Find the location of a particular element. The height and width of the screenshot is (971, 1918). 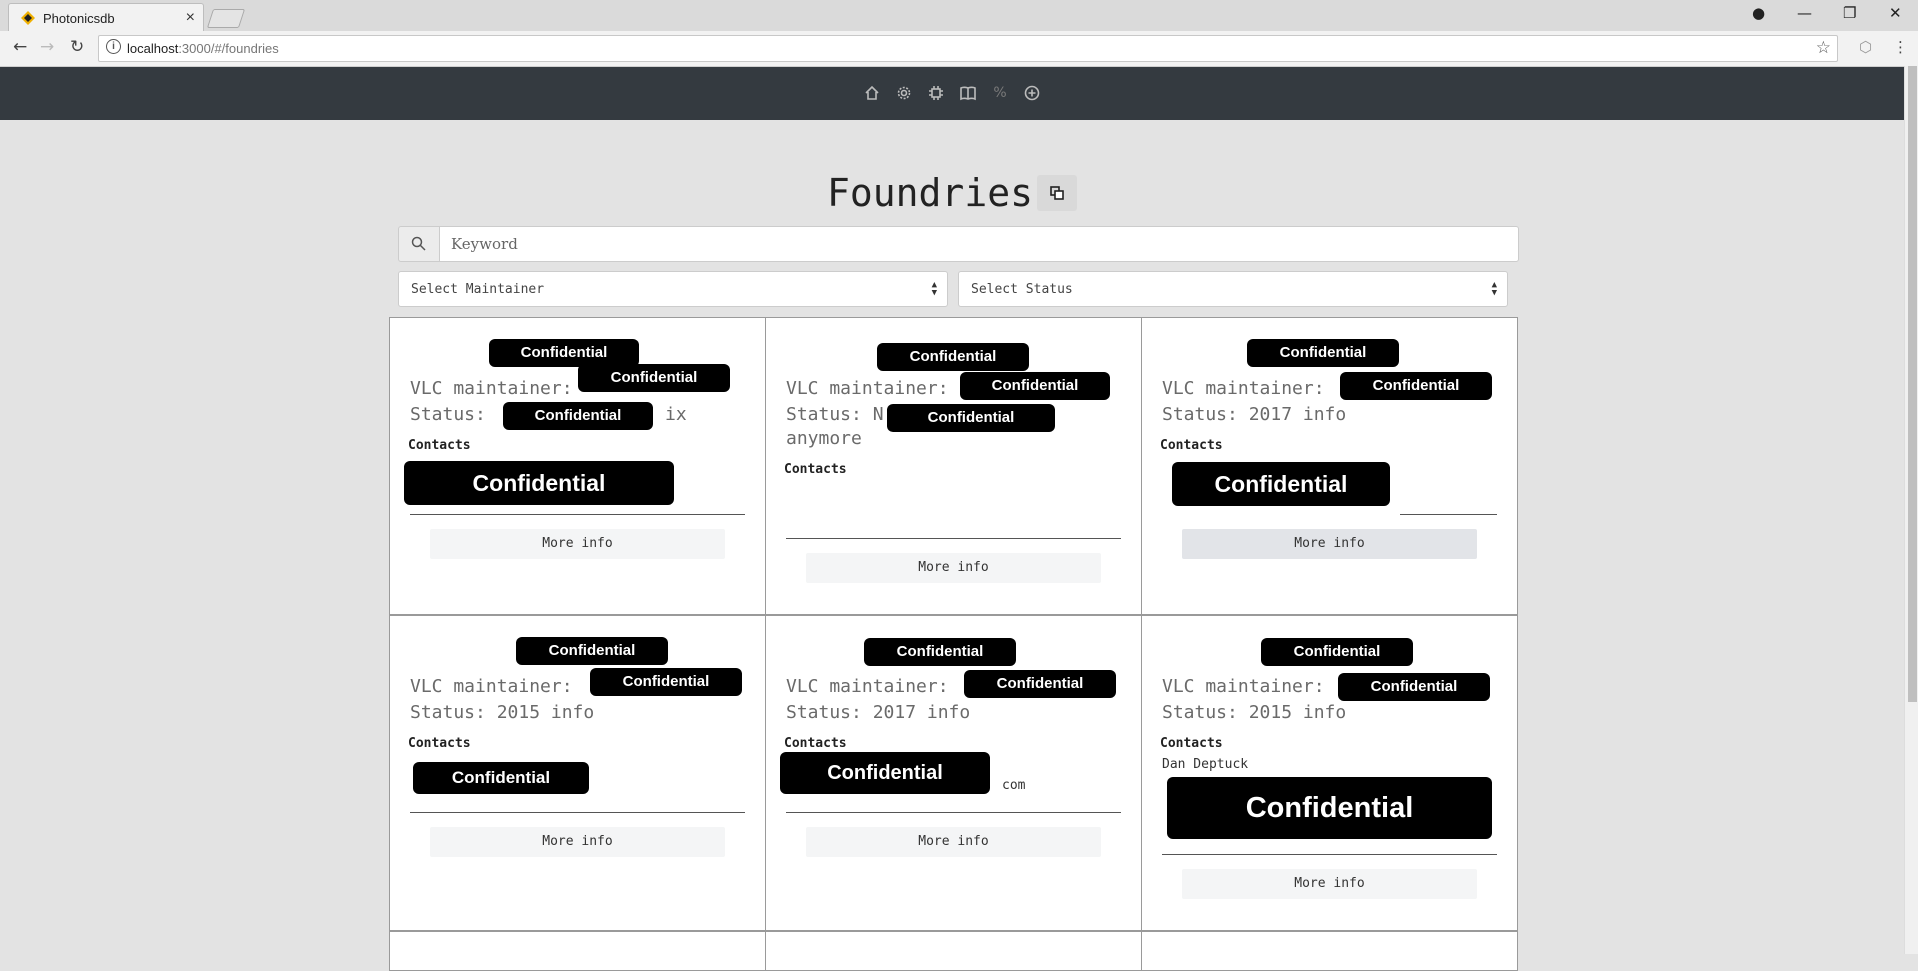

page-title-row: Foundries is located at coordinates (952, 191).